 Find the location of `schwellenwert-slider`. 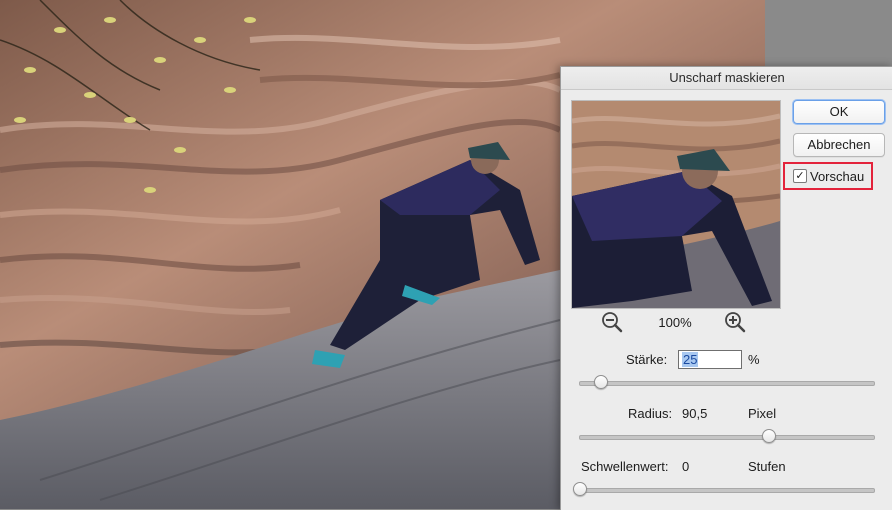

schwellenwert-slider is located at coordinates (724, 489).